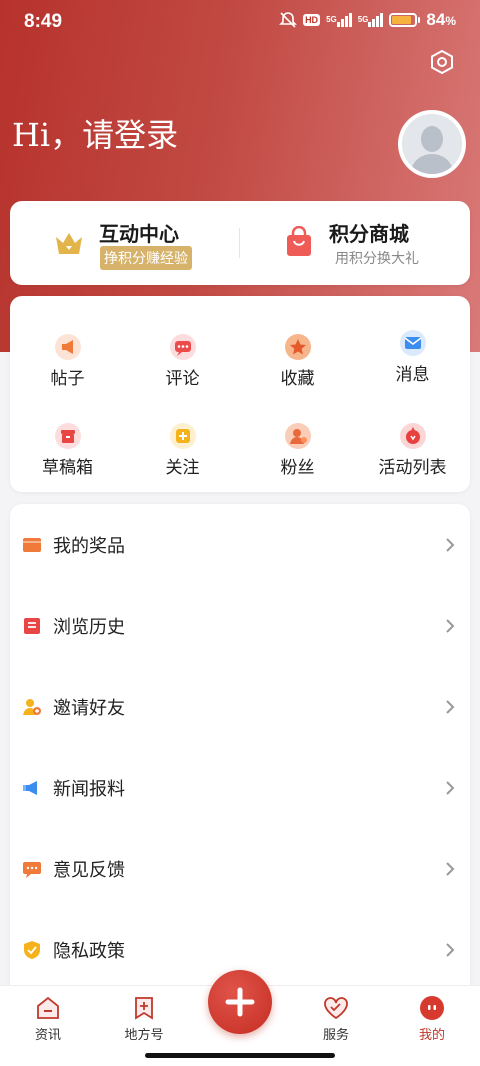  What do you see at coordinates (69, 243) in the screenshot?
I see `crown-icon` at bounding box center [69, 243].